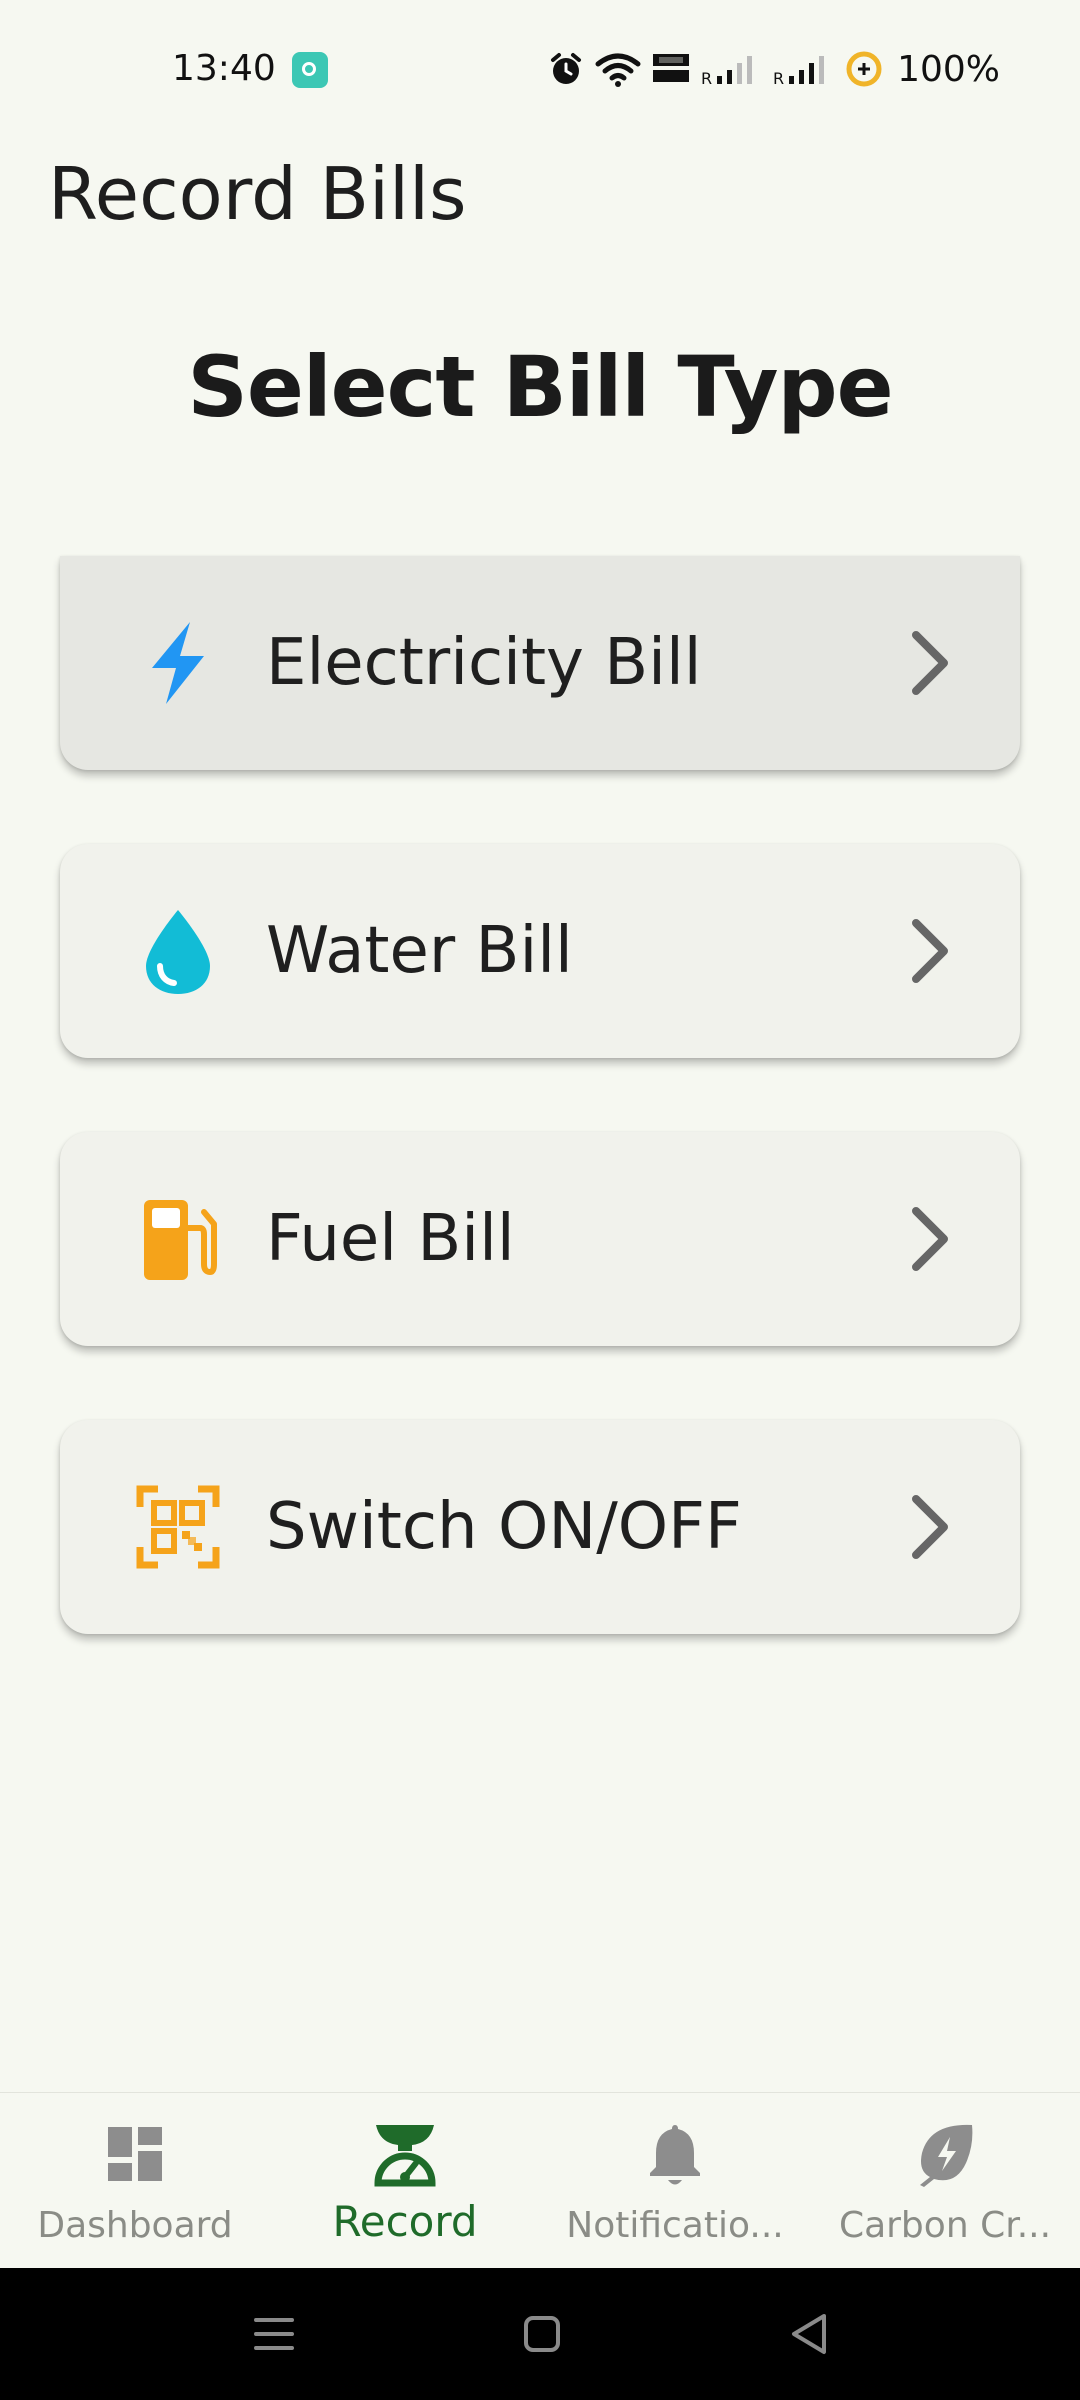  I want to click on section-title: Select Bill Type, so click(540, 387).